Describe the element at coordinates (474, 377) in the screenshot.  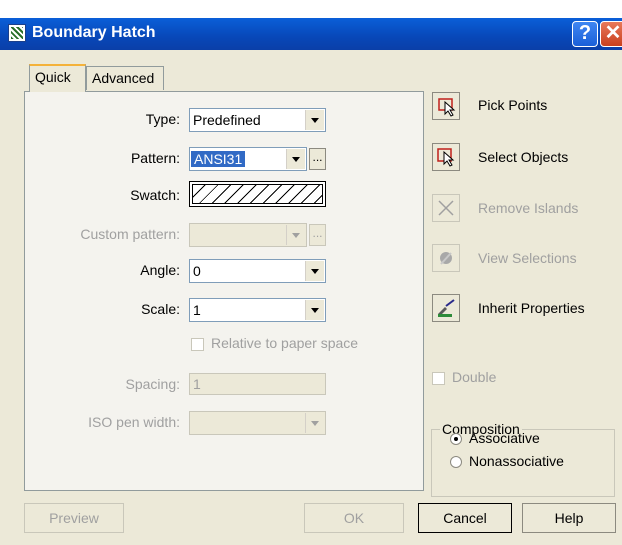
I see `double-label: Double` at that location.